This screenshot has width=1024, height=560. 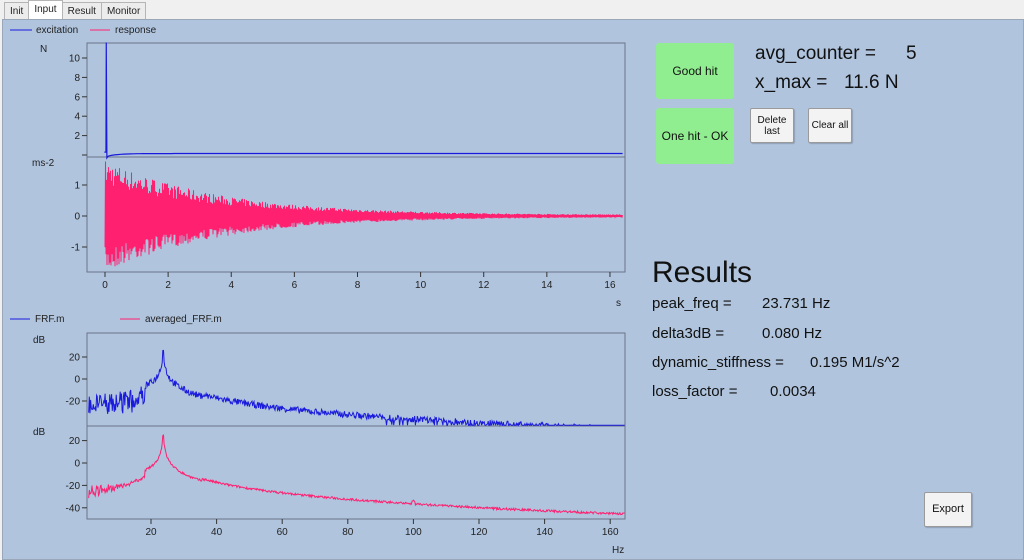 I want to click on frf-y-tick-label: 0, so click(x=77, y=380).